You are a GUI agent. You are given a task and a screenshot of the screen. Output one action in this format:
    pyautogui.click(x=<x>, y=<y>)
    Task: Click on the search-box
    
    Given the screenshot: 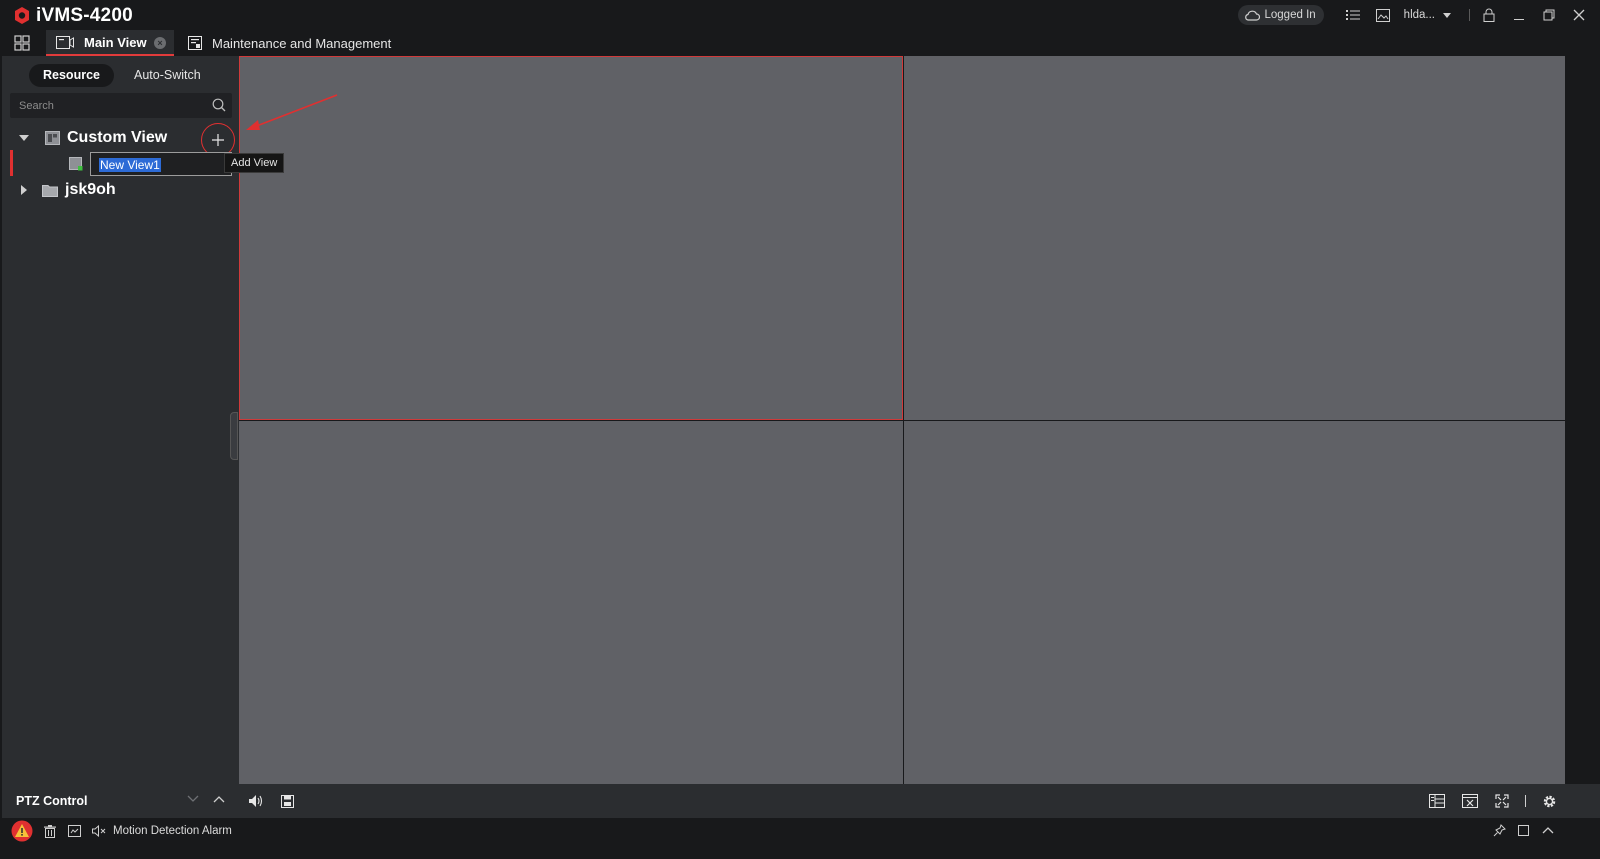 What is the action you would take?
    pyautogui.click(x=121, y=105)
    